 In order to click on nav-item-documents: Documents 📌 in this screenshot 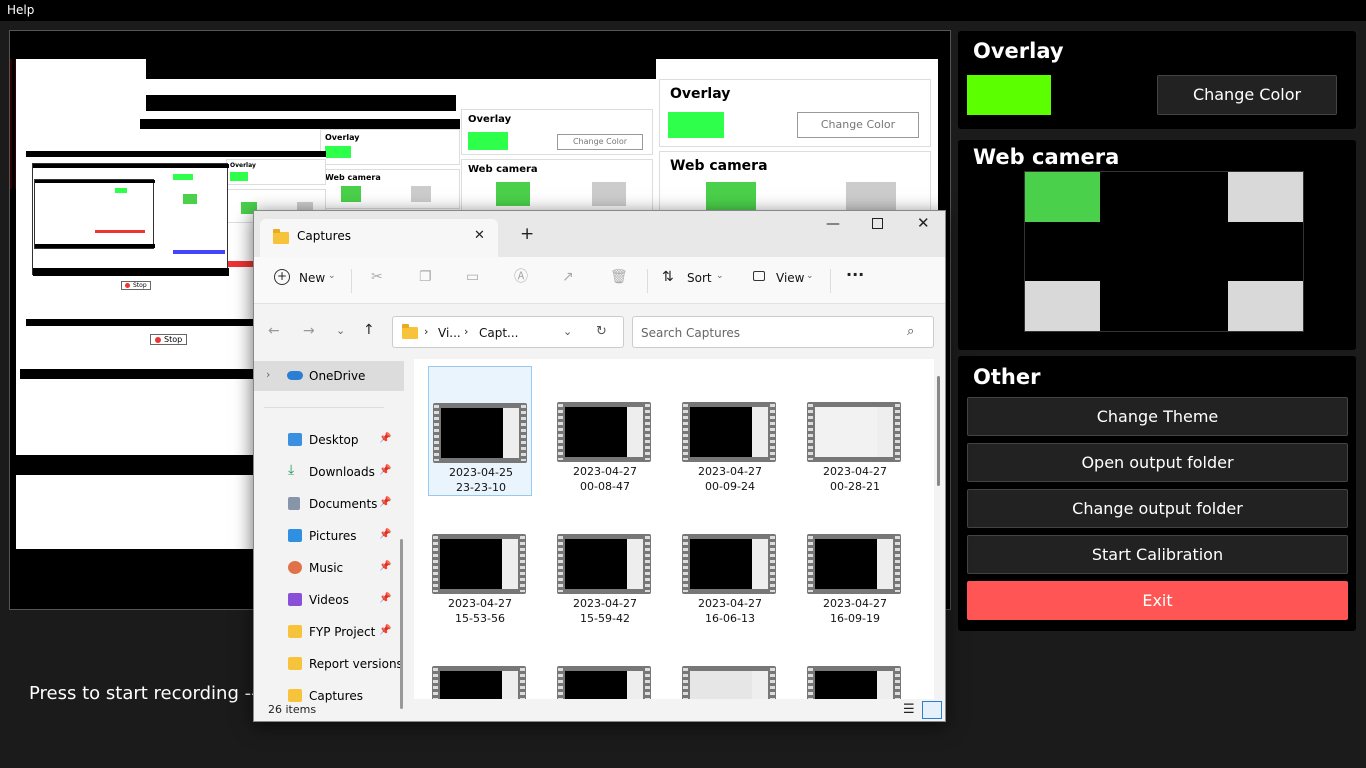, I will do `click(329, 504)`.